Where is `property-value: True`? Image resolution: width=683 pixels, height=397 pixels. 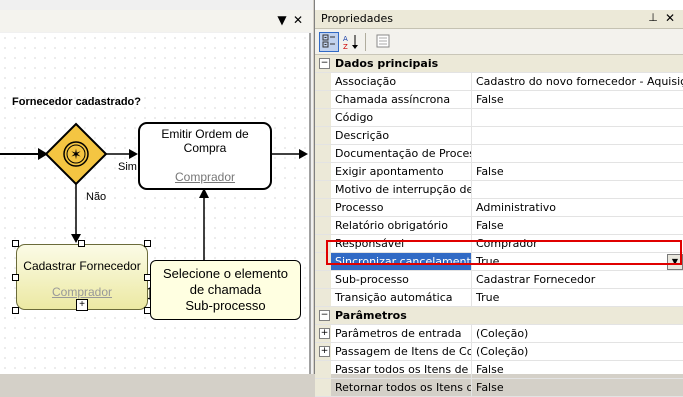
property-value: True is located at coordinates (578, 297).